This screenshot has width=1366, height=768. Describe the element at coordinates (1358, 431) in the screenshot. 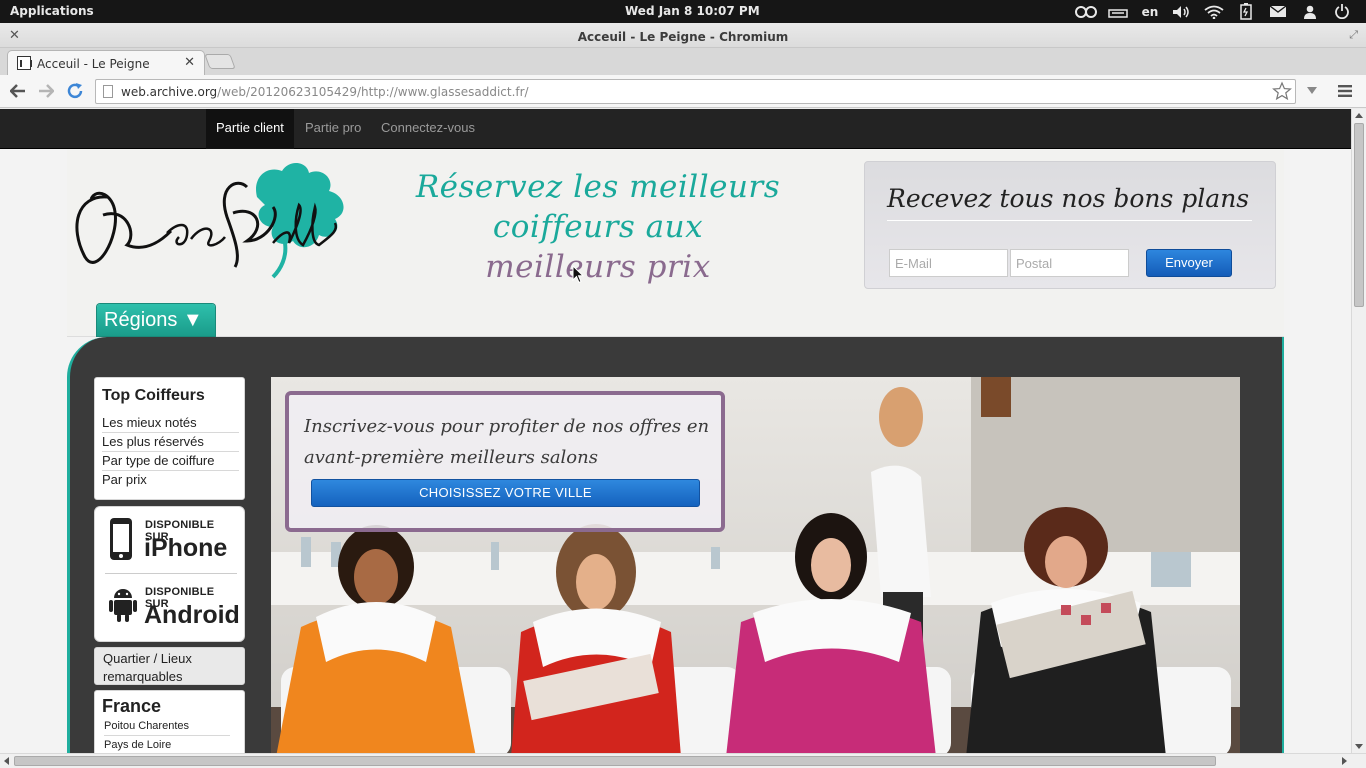

I see `vertical-scrollbar` at that location.